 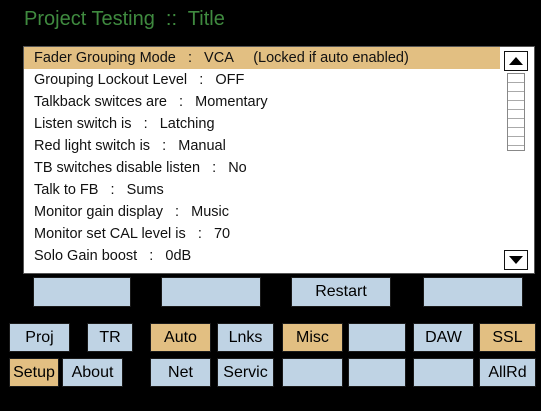 I want to click on tab-ssl: SSL, so click(x=507, y=337).